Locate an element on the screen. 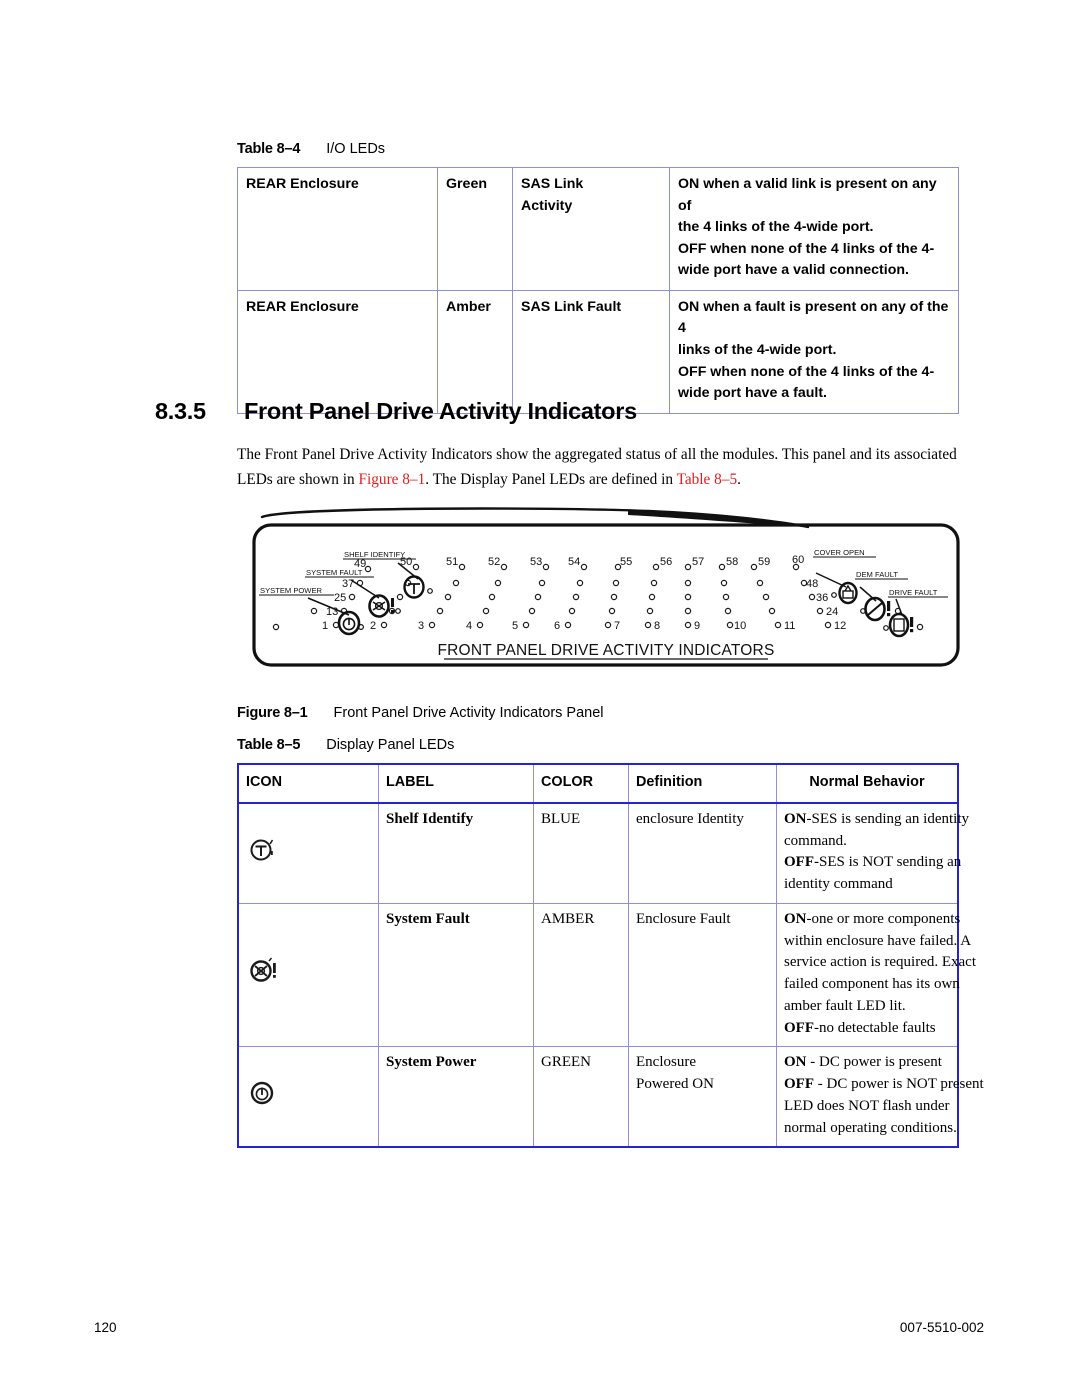 This screenshot has height=1397, width=1080. cell-behavior-line: OFF when none of the 4 links of the 4- is located at coordinates (806, 371).